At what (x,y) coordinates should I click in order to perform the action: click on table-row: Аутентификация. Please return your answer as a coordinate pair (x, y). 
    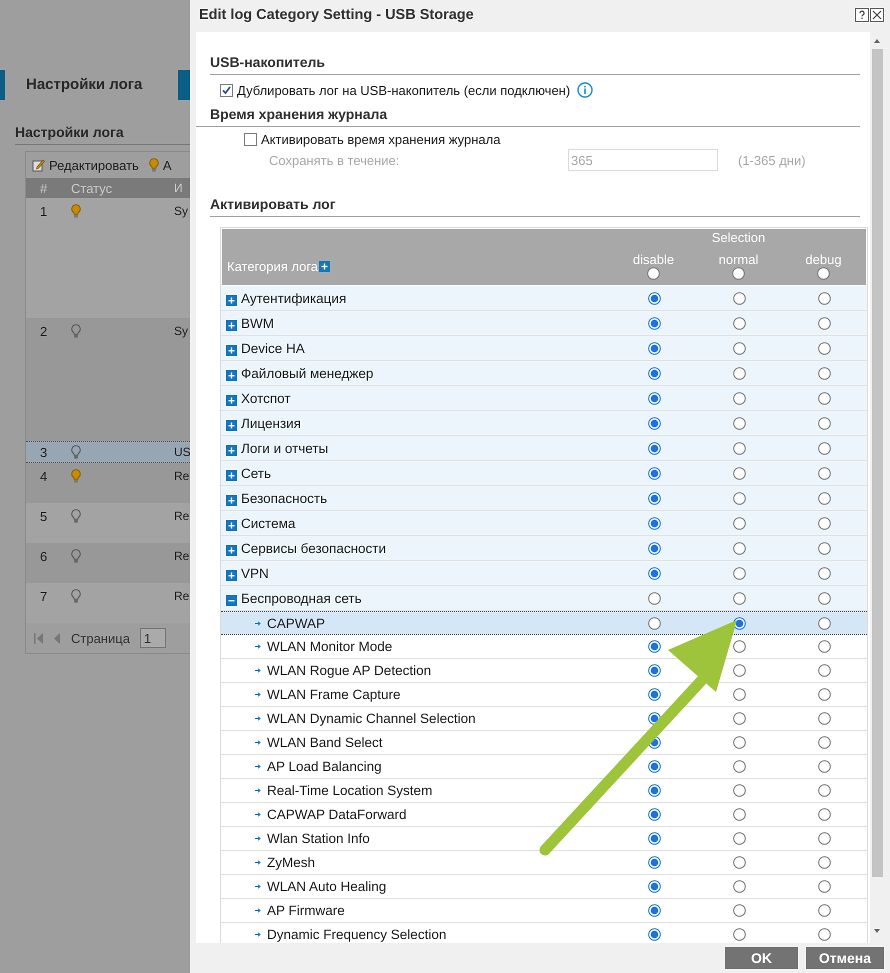
    Looking at the image, I should click on (544, 298).